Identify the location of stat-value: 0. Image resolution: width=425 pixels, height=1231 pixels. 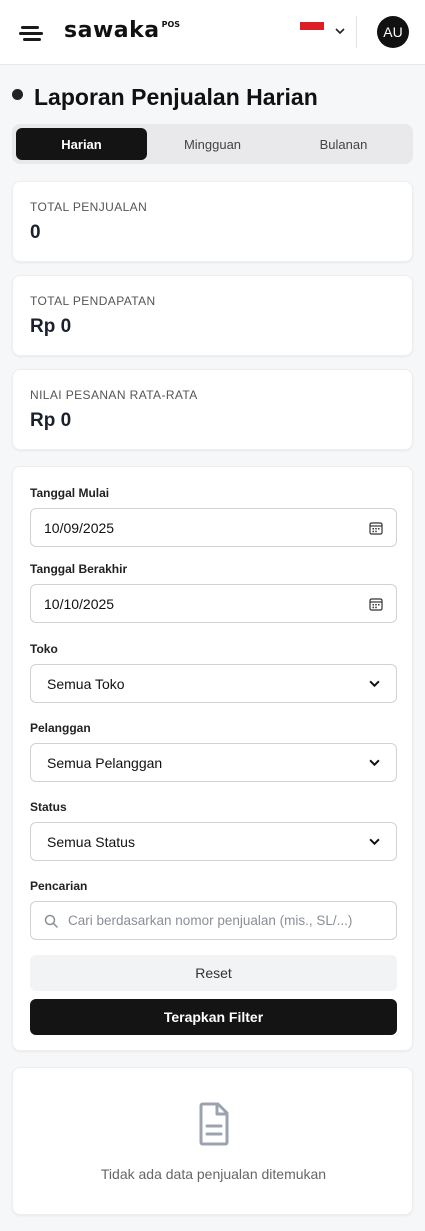
(35, 232).